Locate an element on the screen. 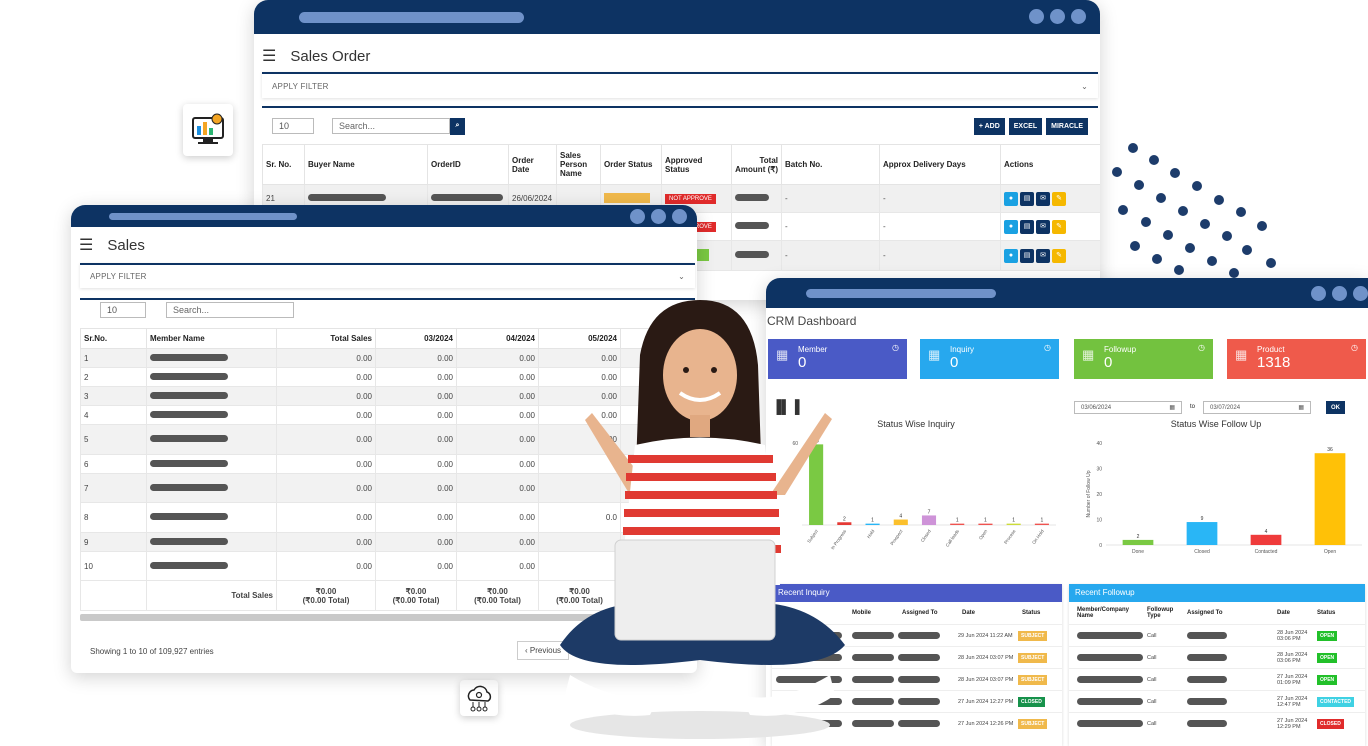 This screenshot has width=1368, height=746. search-icon: ⌕ is located at coordinates (457, 126).